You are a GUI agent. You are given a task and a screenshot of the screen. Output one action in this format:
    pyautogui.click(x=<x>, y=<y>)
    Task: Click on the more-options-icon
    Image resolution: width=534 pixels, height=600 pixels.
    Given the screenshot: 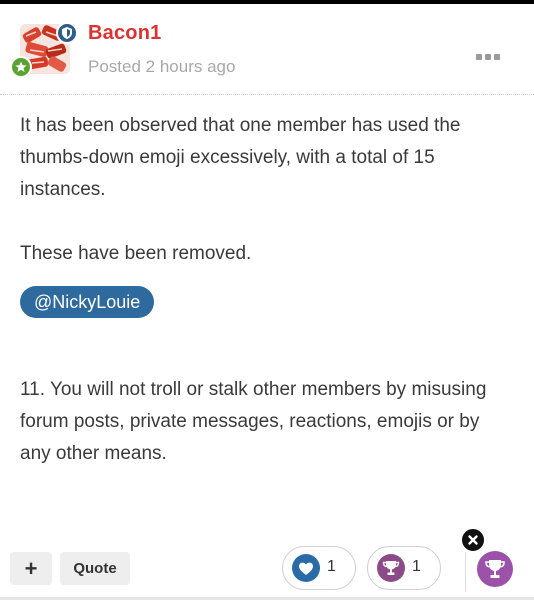 What is the action you would take?
    pyautogui.click(x=488, y=57)
    